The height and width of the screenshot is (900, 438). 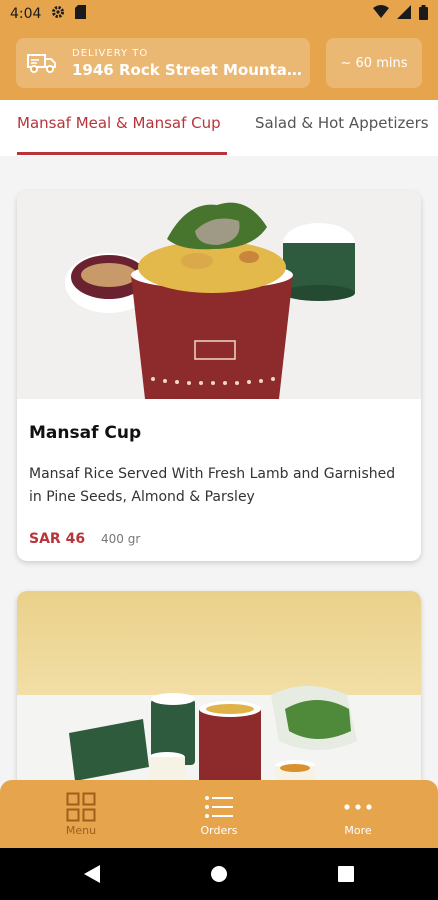 What do you see at coordinates (81, 807) in the screenshot?
I see `grid-icon` at bounding box center [81, 807].